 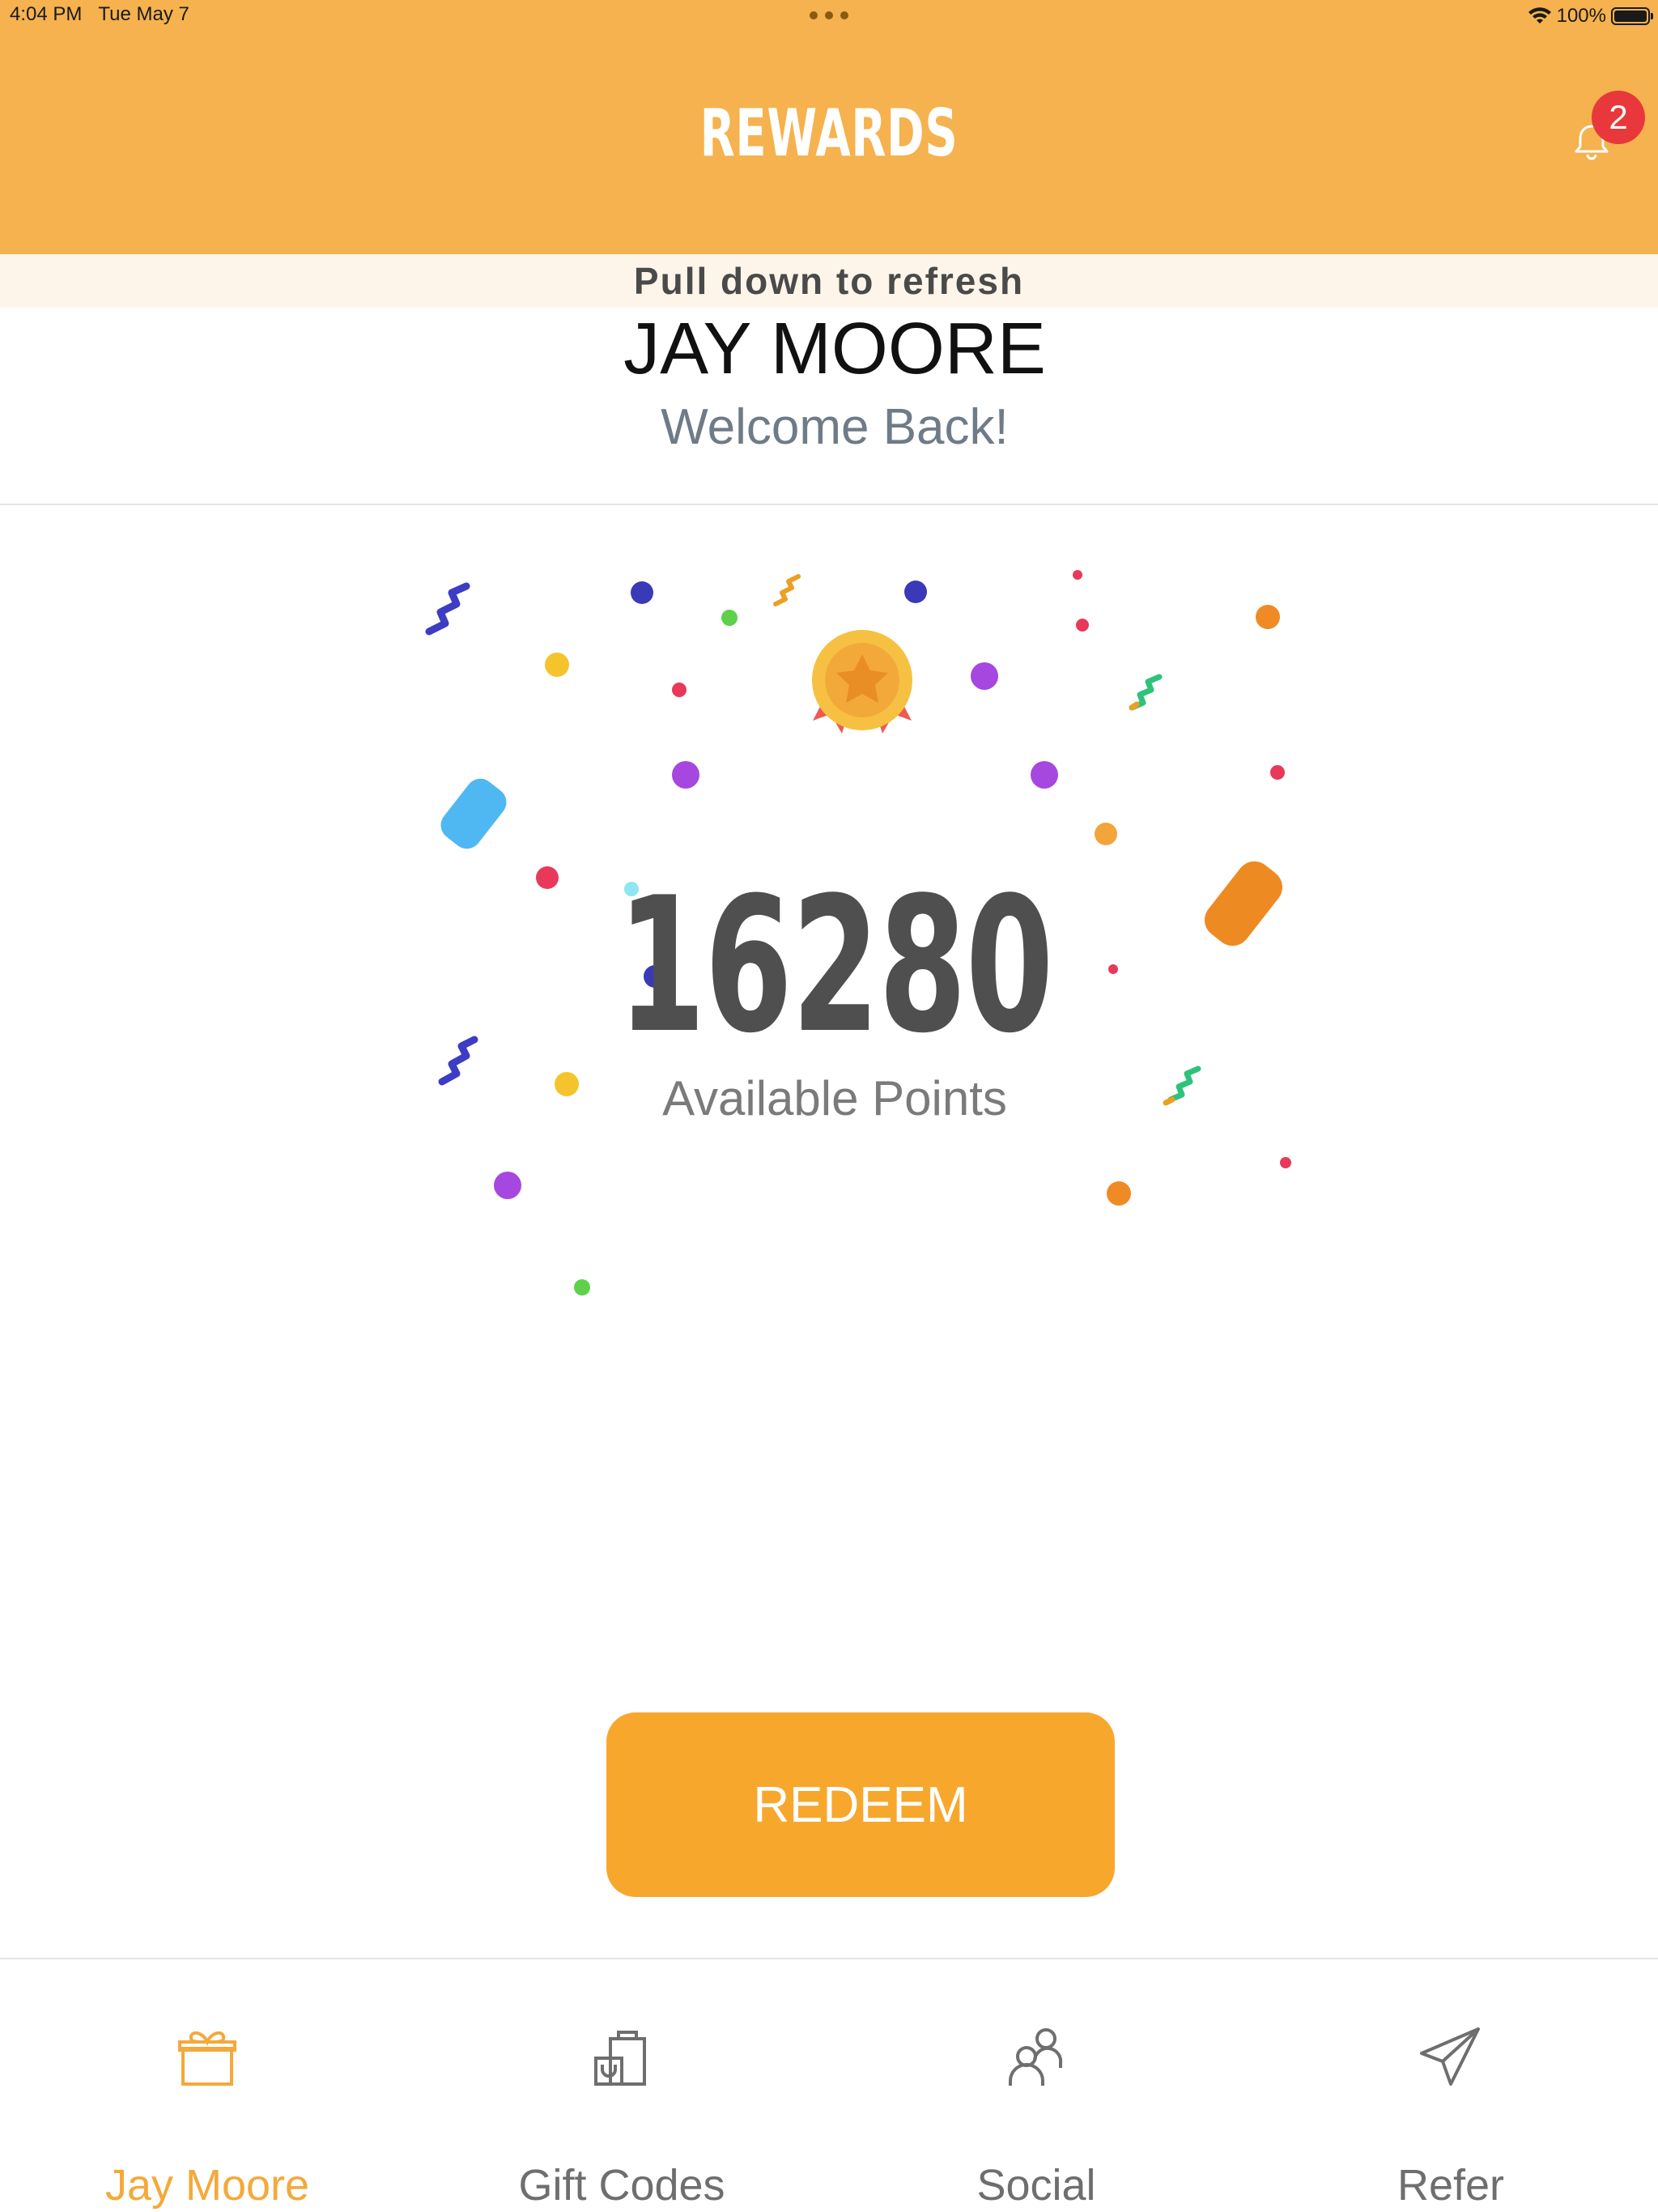 What do you see at coordinates (829, 16) in the screenshot?
I see `multitasking-dots-icon` at bounding box center [829, 16].